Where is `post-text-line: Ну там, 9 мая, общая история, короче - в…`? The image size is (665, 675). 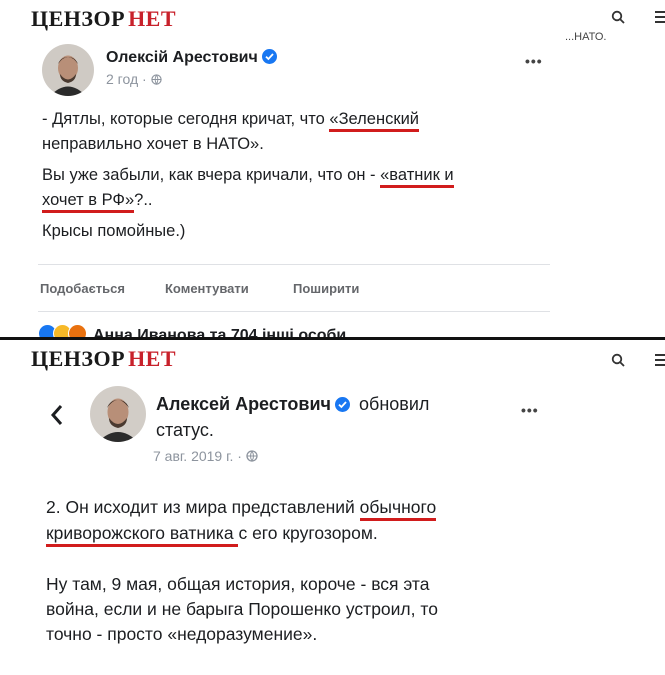
post-text-line: Ну там, 9 мая, общая история, короче - в… is located at coordinates (238, 584).